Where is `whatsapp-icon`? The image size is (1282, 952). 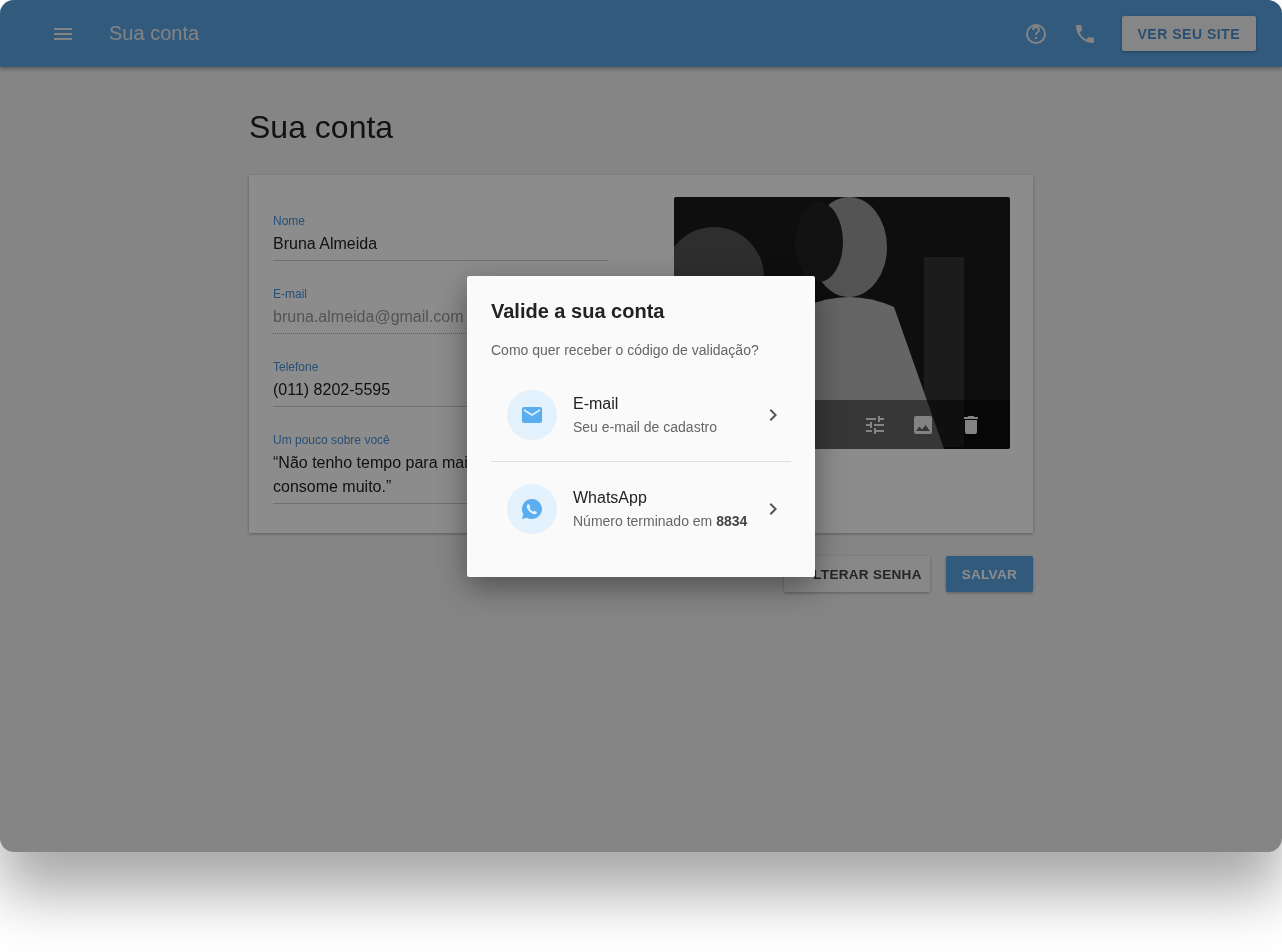
whatsapp-icon is located at coordinates (532, 508).